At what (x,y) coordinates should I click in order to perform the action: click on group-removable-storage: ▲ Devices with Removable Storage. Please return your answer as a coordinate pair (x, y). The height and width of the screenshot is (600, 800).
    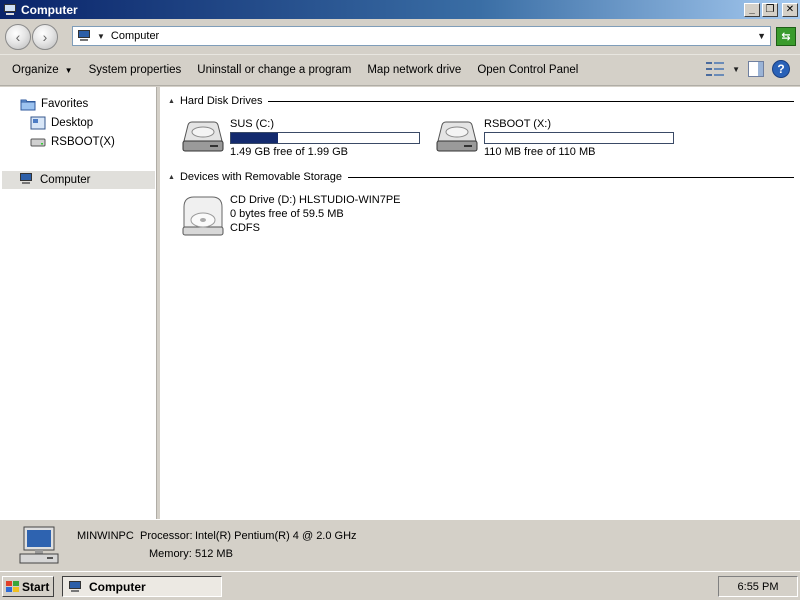
    Looking at the image, I should click on (481, 177).